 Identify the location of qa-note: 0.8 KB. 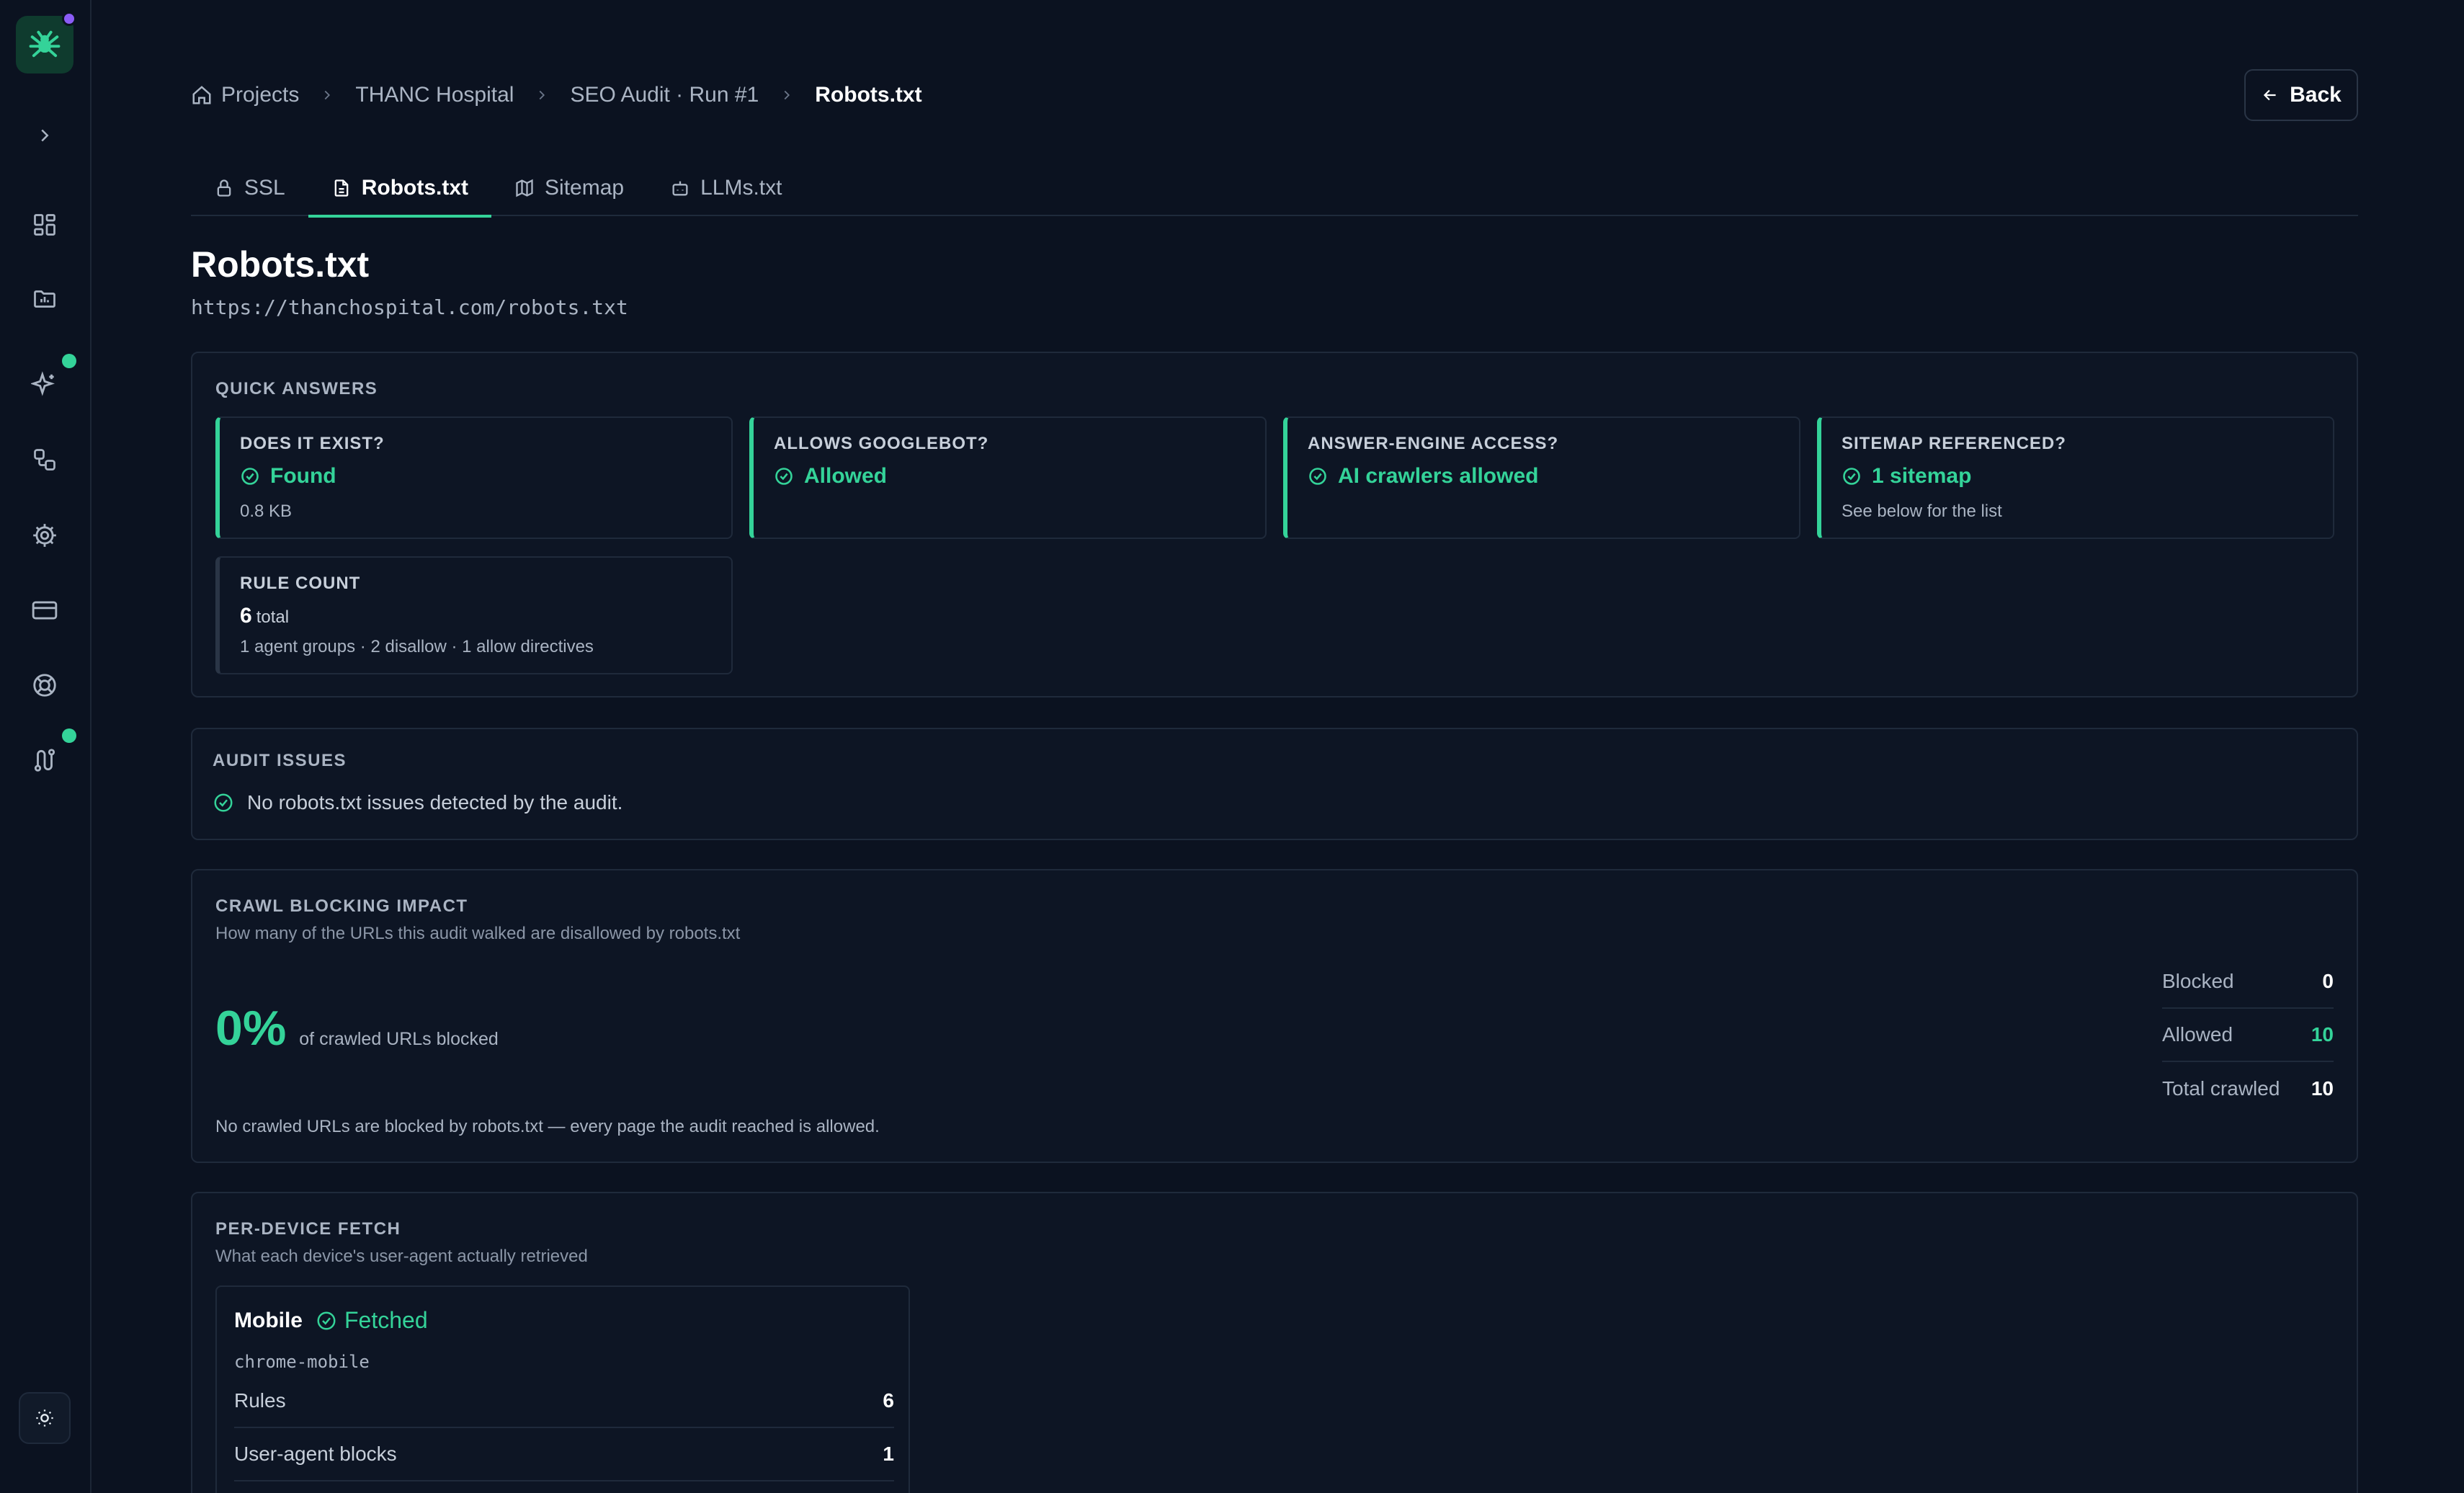
(266, 511).